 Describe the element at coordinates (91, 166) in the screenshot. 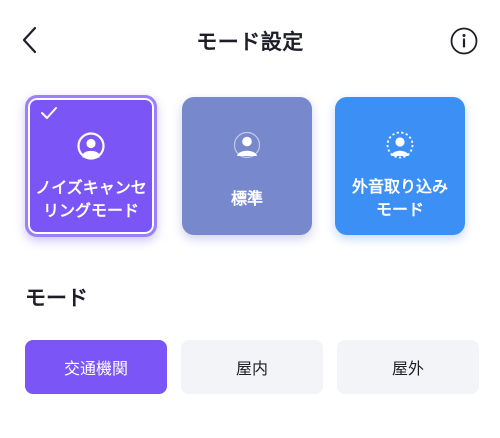

I see `noise-cancel-mode-card: ノイズキャンセ リングモード` at that location.